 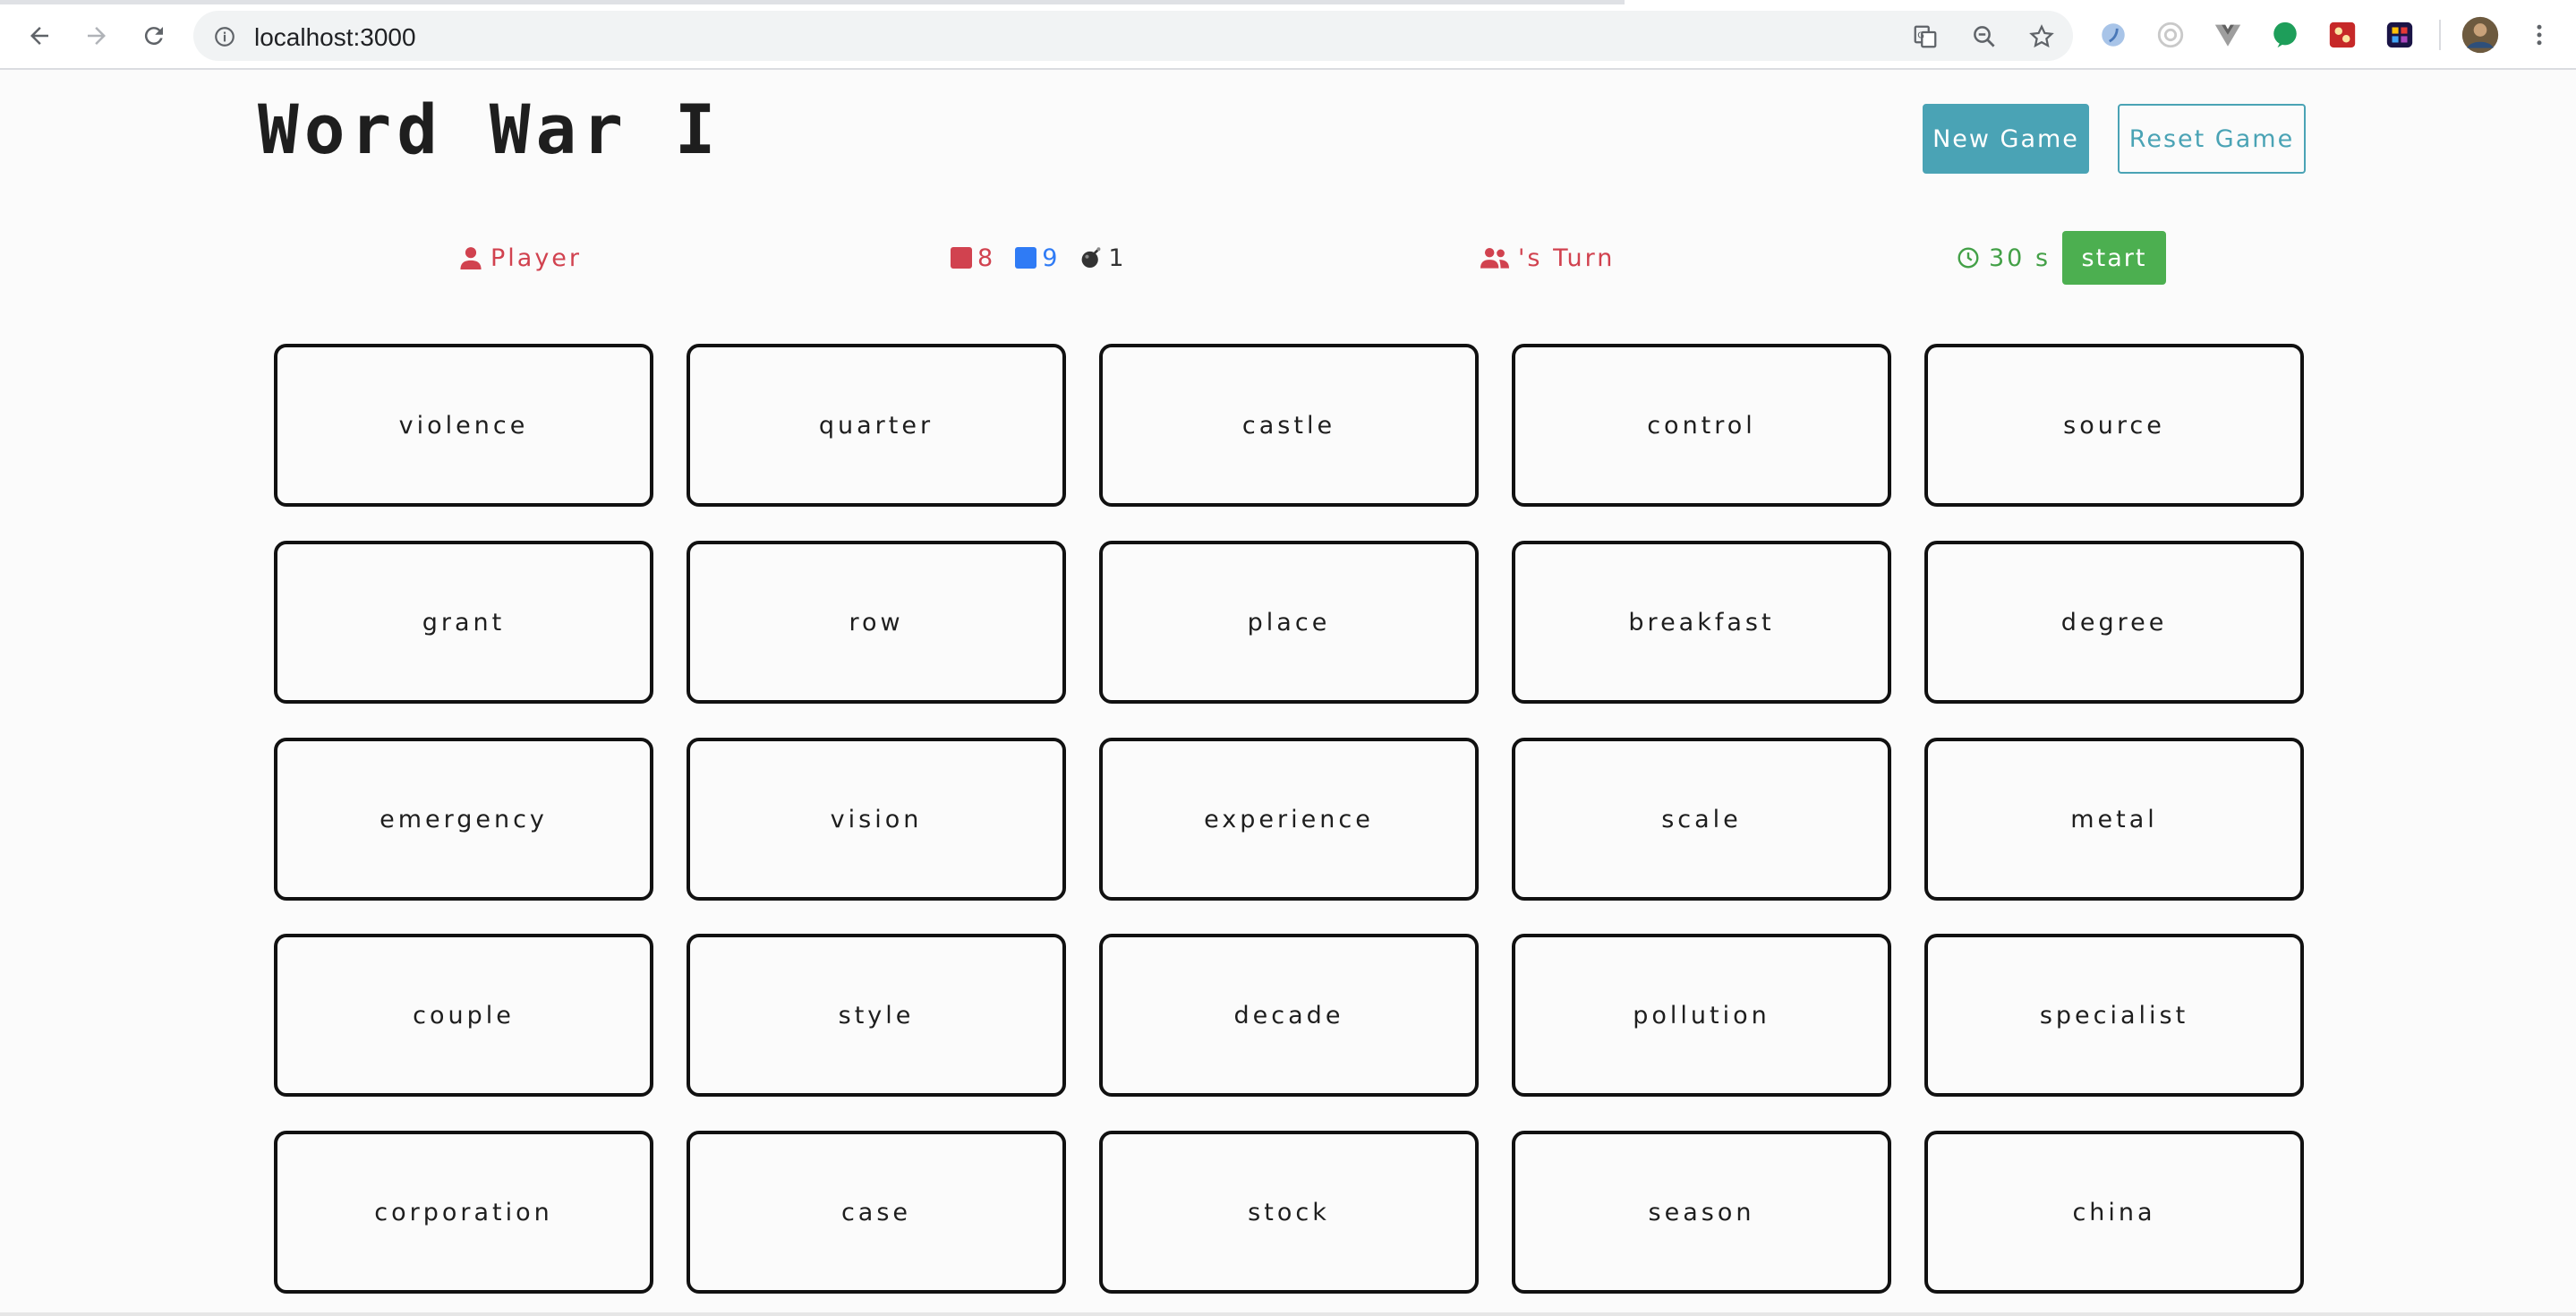 What do you see at coordinates (2342, 35) in the screenshot?
I see `extension-red-icon` at bounding box center [2342, 35].